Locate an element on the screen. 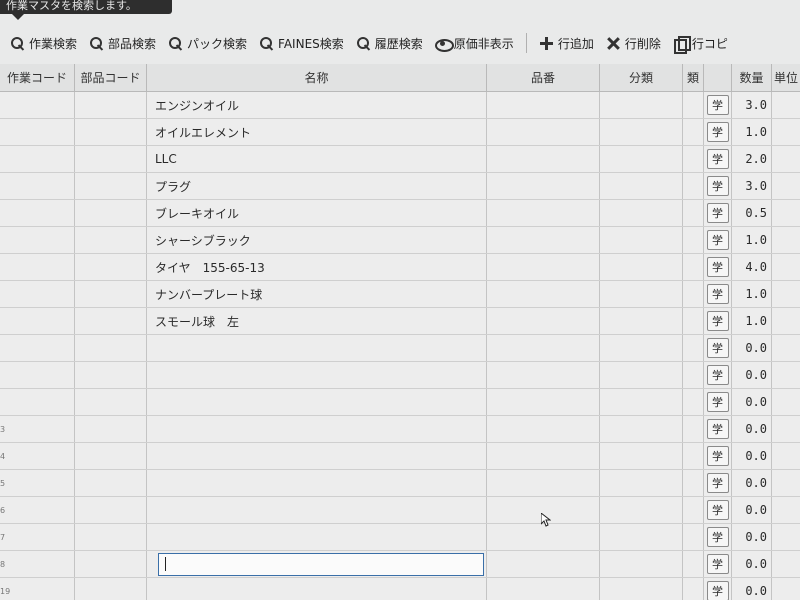 The width and height of the screenshot is (800, 600). copy-row-button: 行コピ is located at coordinates (700, 44).